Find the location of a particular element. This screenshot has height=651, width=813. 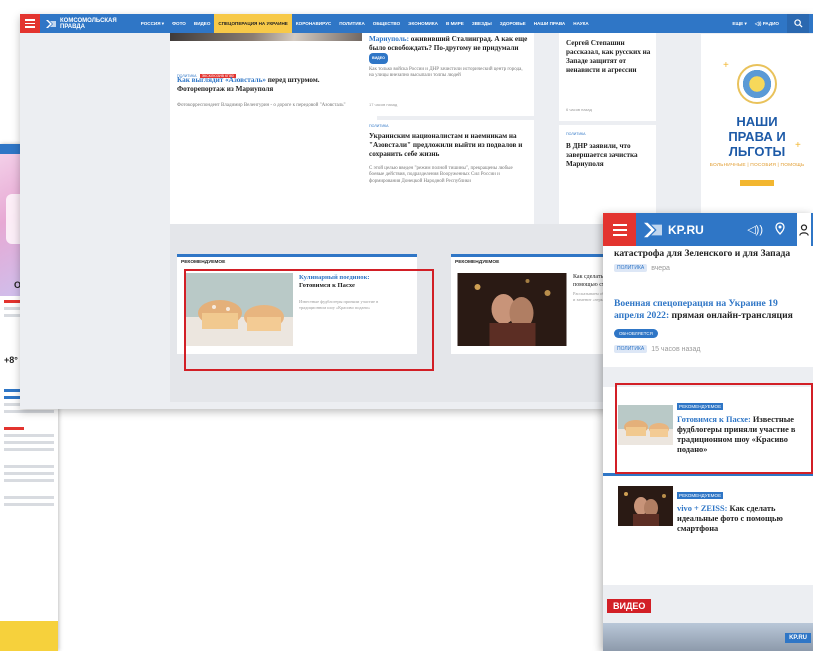

mobile-header-icons: ◁)) is located at coordinates (780, 229).